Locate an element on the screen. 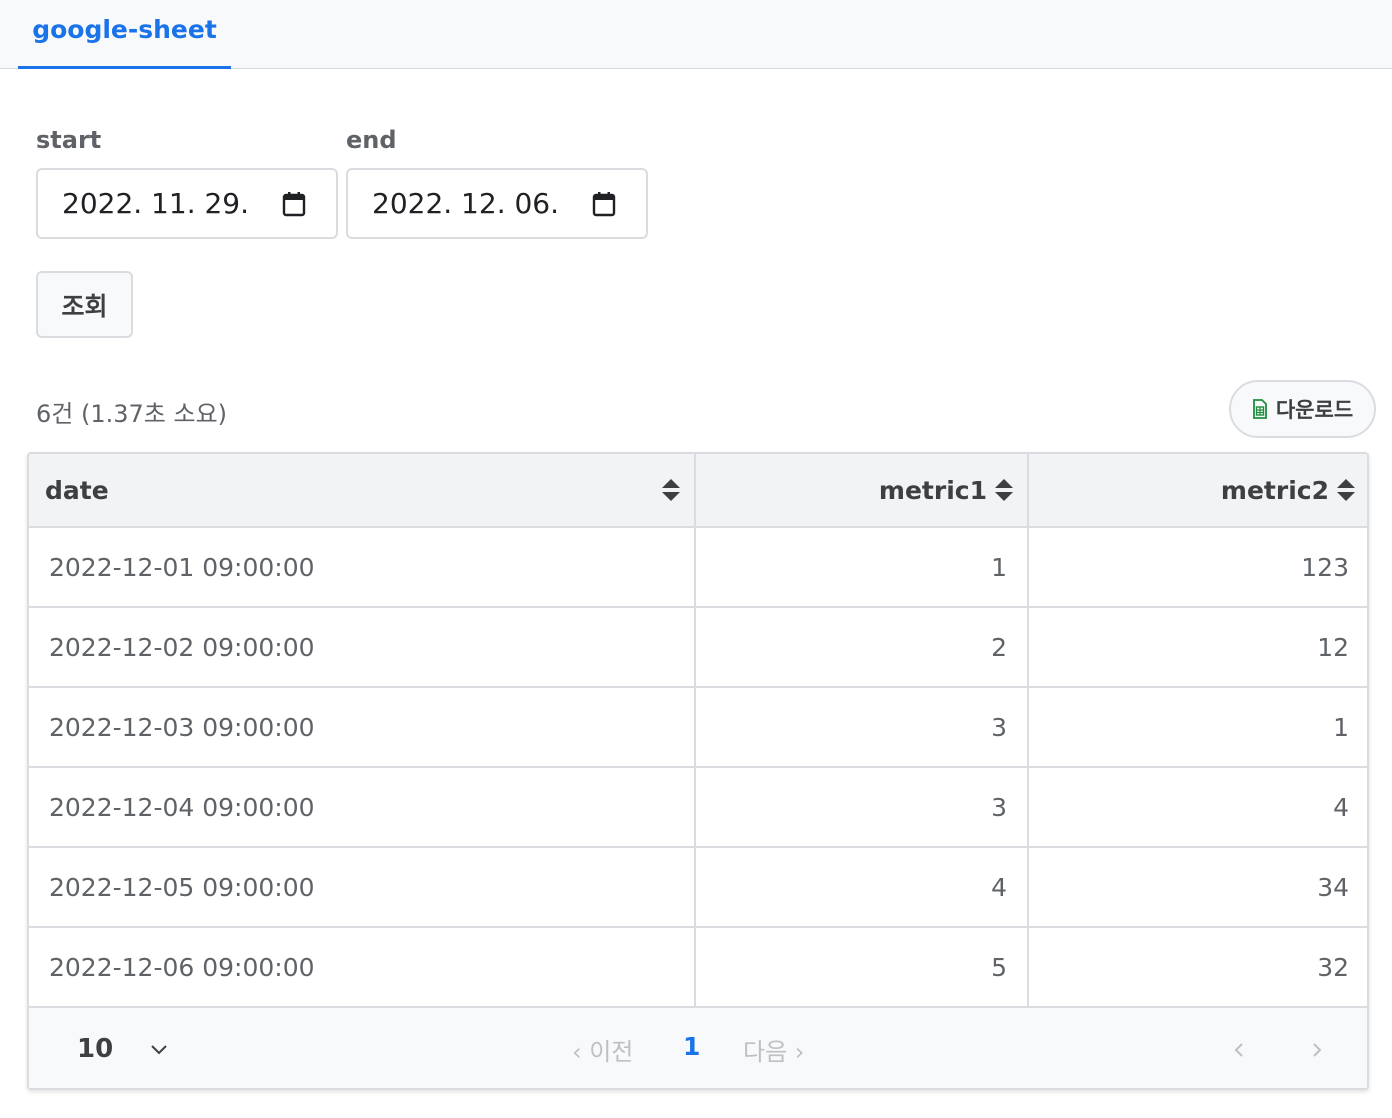 This screenshot has width=1392, height=1118. cell-date: 2022-12-05 09:00:00 is located at coordinates (362, 887).